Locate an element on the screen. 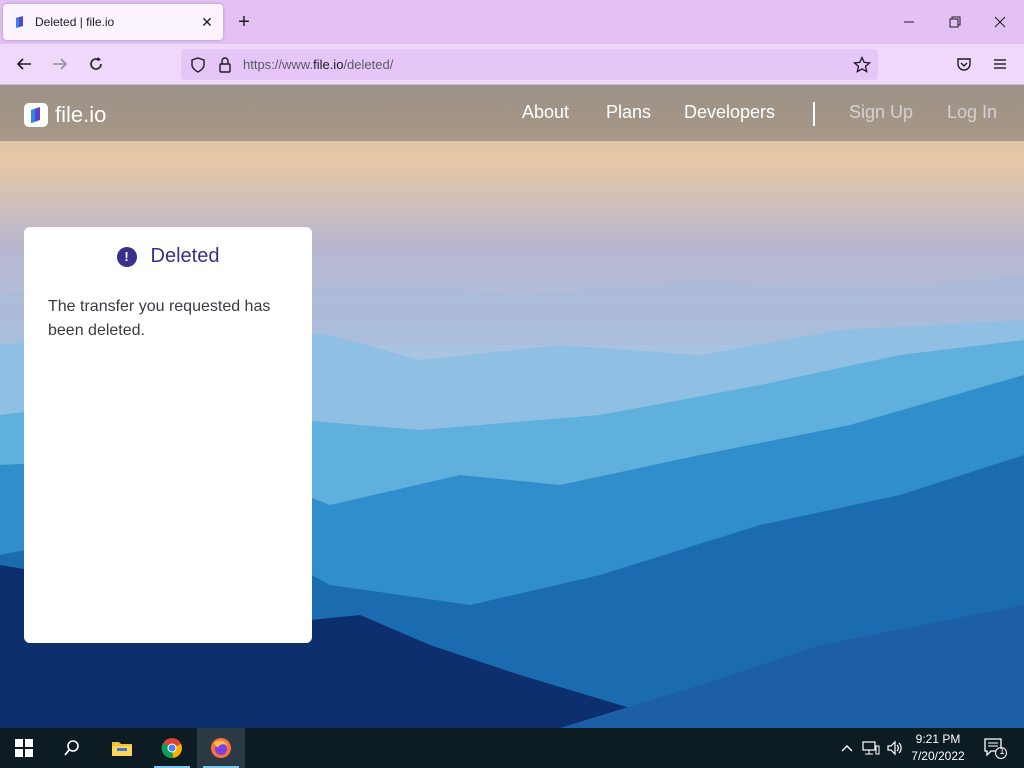 Image resolution: width=1024 pixels, height=768 pixels. nav-signup: Sign Up is located at coordinates (881, 112).